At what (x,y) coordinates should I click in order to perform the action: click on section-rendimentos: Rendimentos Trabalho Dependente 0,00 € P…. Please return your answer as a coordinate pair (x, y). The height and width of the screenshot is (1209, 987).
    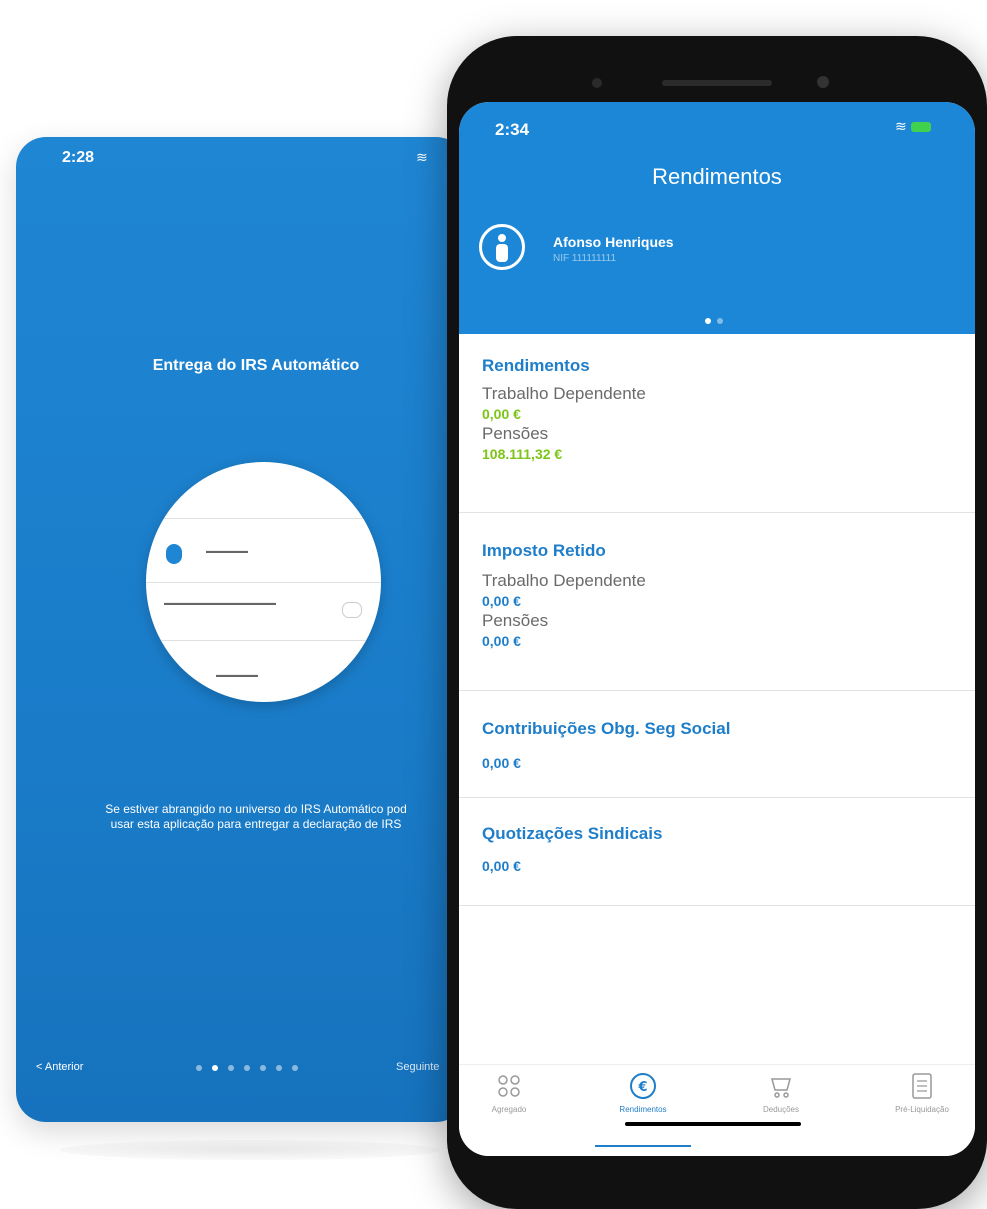
    Looking at the image, I should click on (717, 423).